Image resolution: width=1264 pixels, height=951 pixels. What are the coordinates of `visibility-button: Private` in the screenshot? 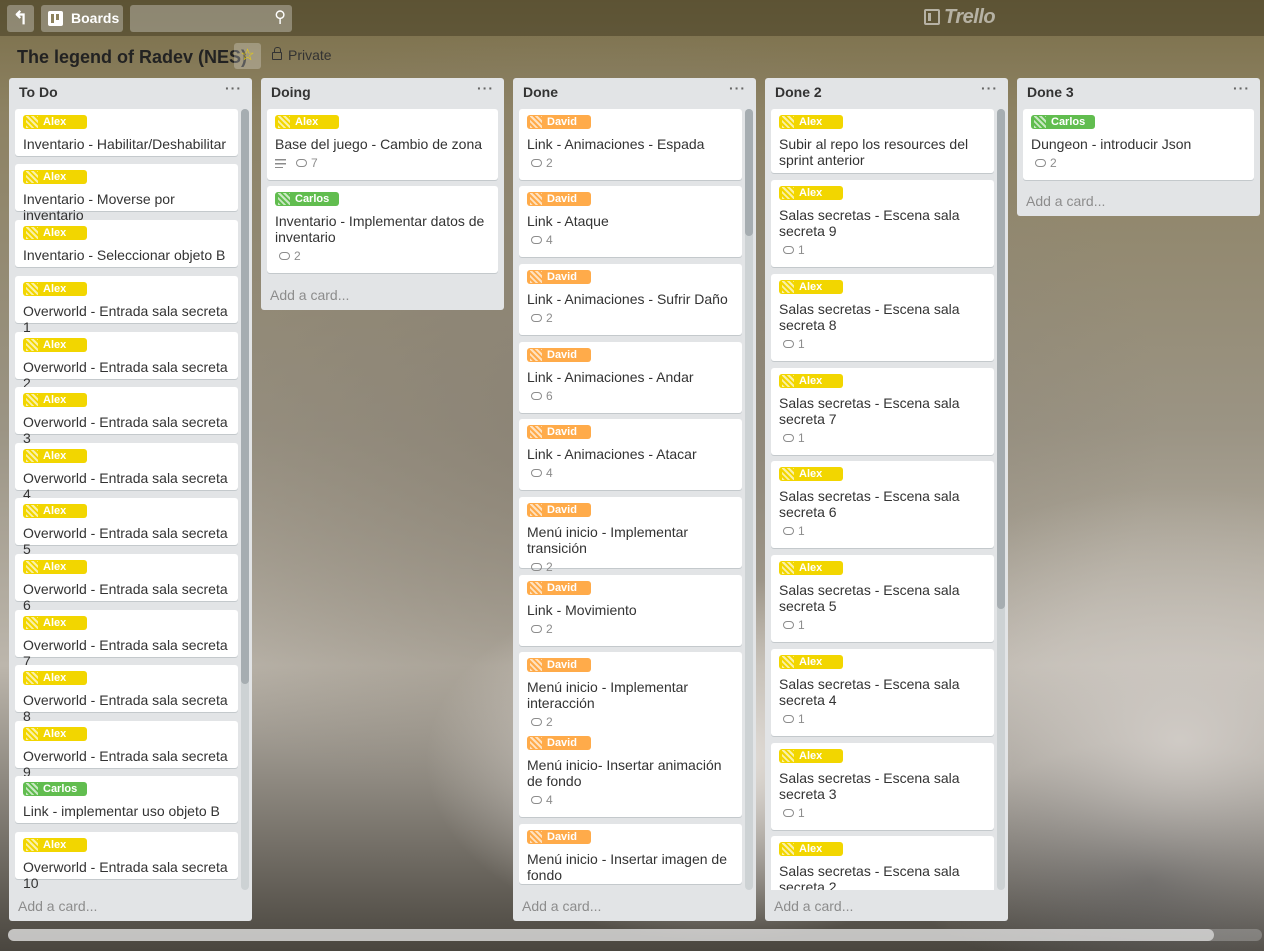 It's located at (302, 55).